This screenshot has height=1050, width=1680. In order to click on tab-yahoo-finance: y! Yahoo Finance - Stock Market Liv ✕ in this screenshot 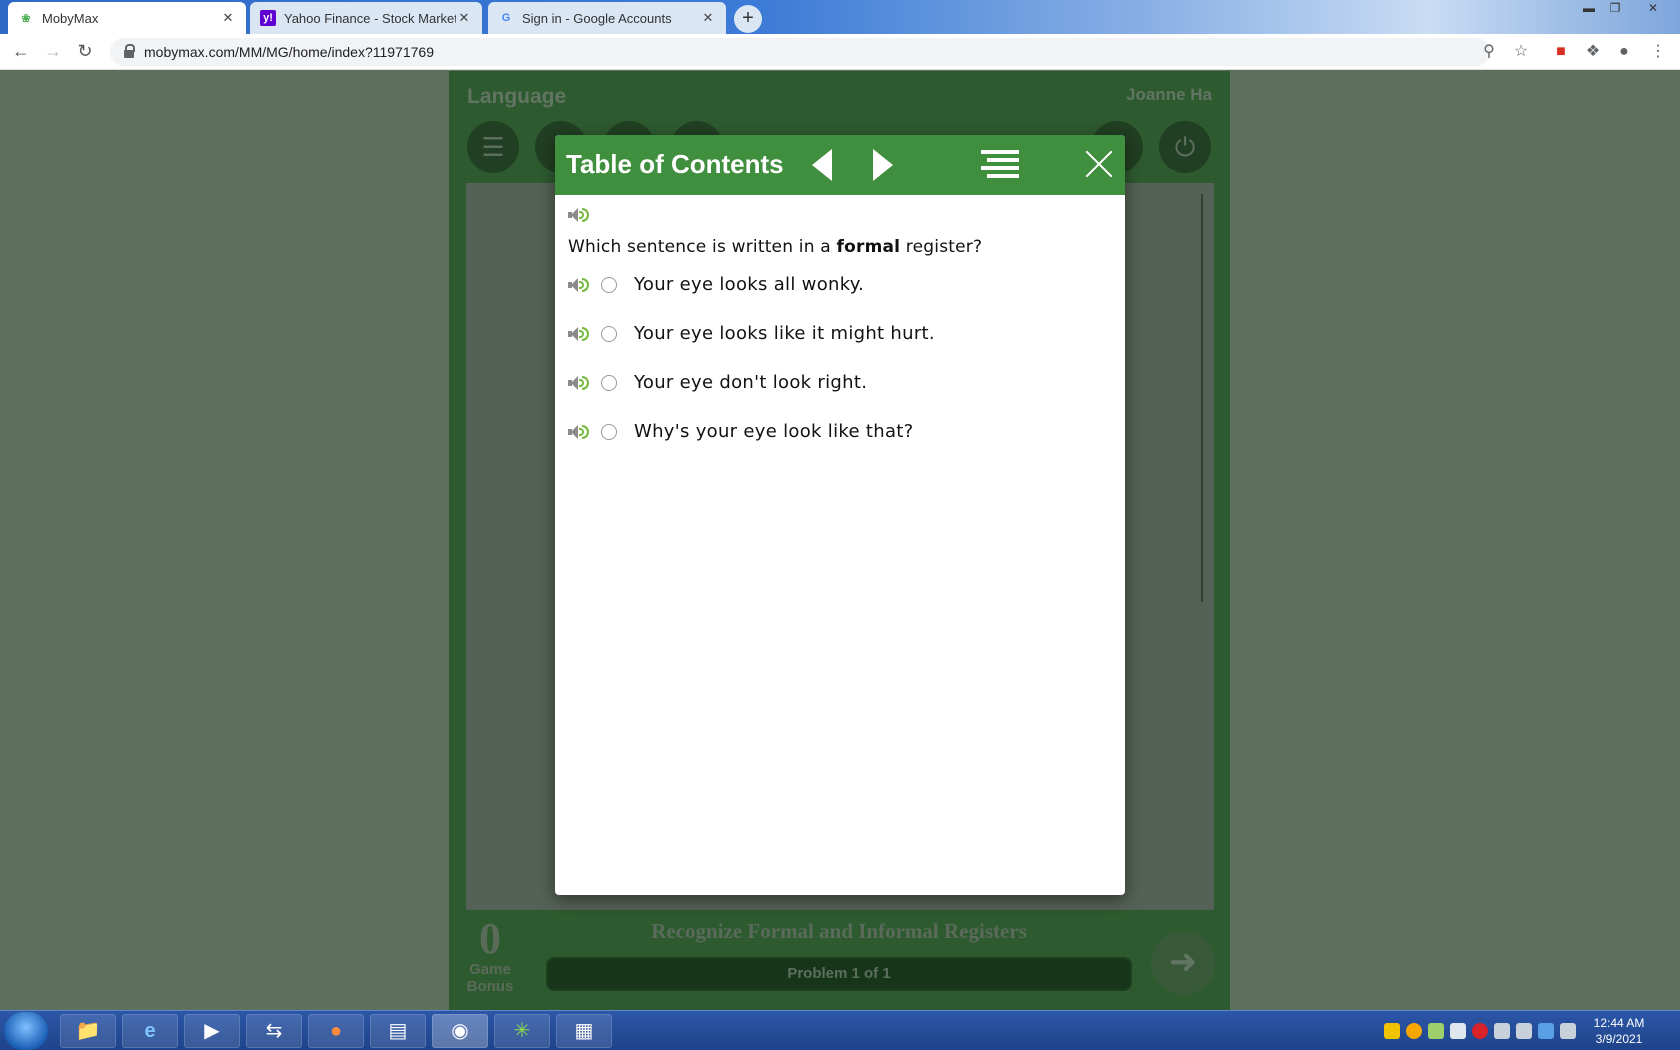, I will do `click(366, 18)`.